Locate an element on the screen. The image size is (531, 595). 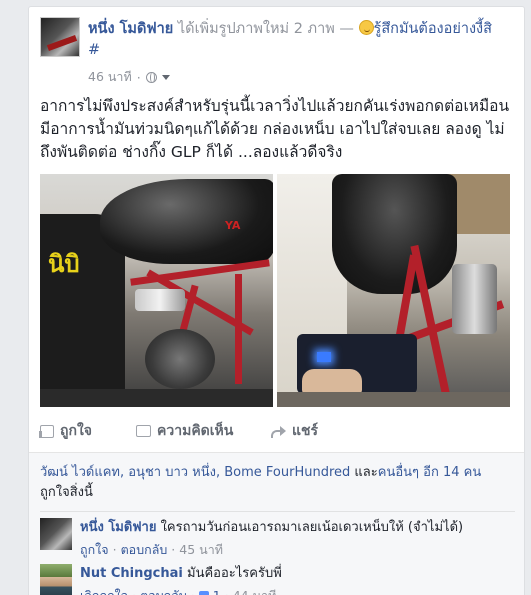
share-button: แชร์ is located at coordinates (330, 431).